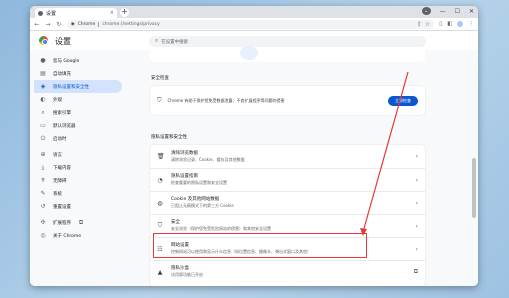  What do you see at coordinates (363, 232) in the screenshot?
I see `arrow-head` at bounding box center [363, 232].